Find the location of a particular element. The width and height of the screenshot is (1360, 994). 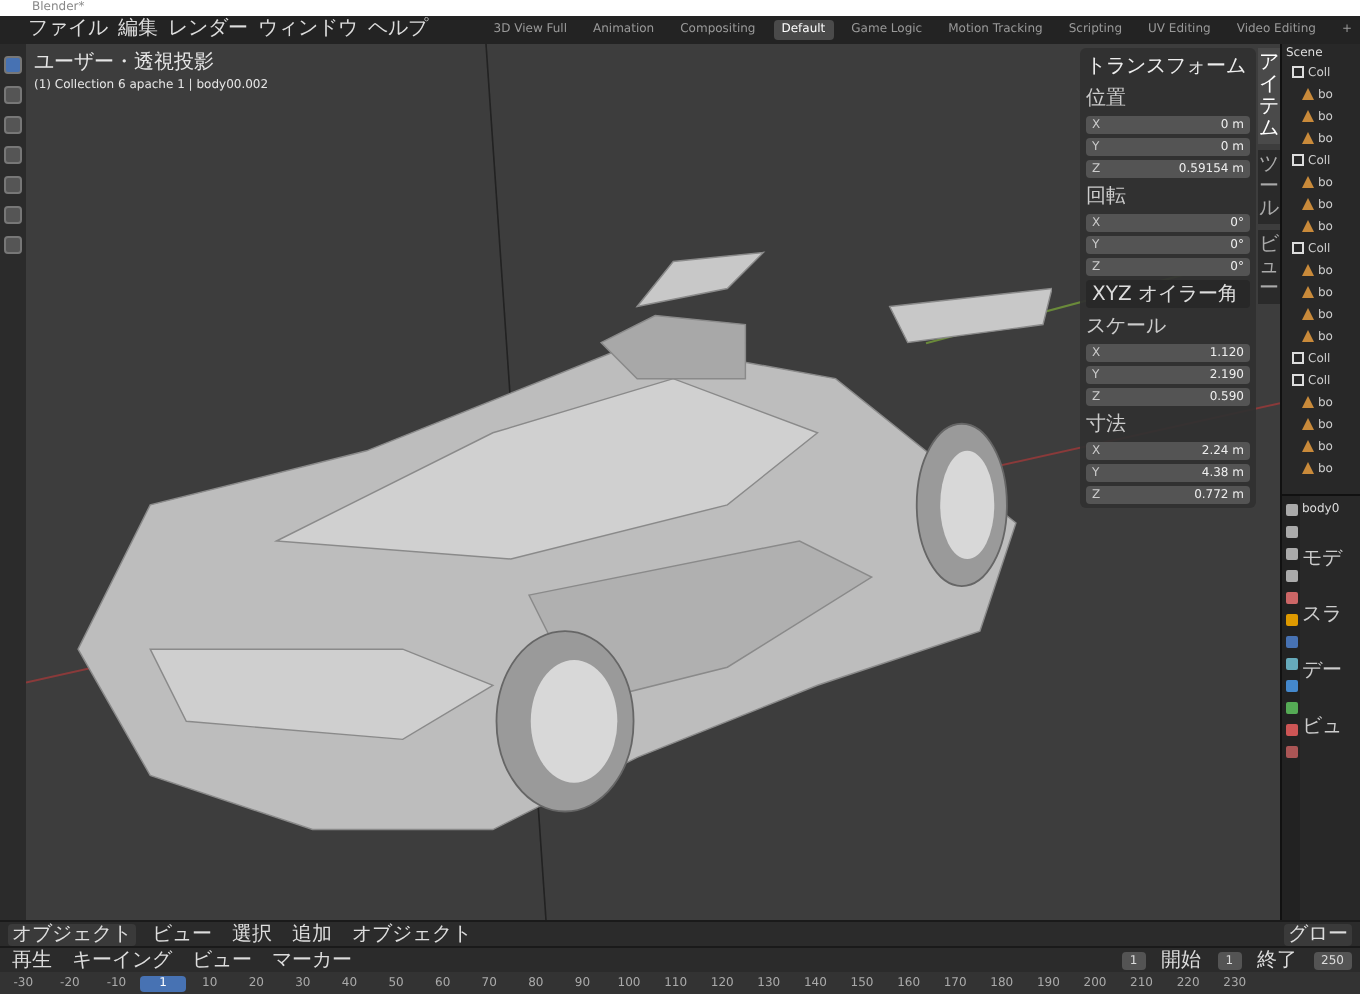

sidebar-tab: アイテム is located at coordinates (1269, 96).